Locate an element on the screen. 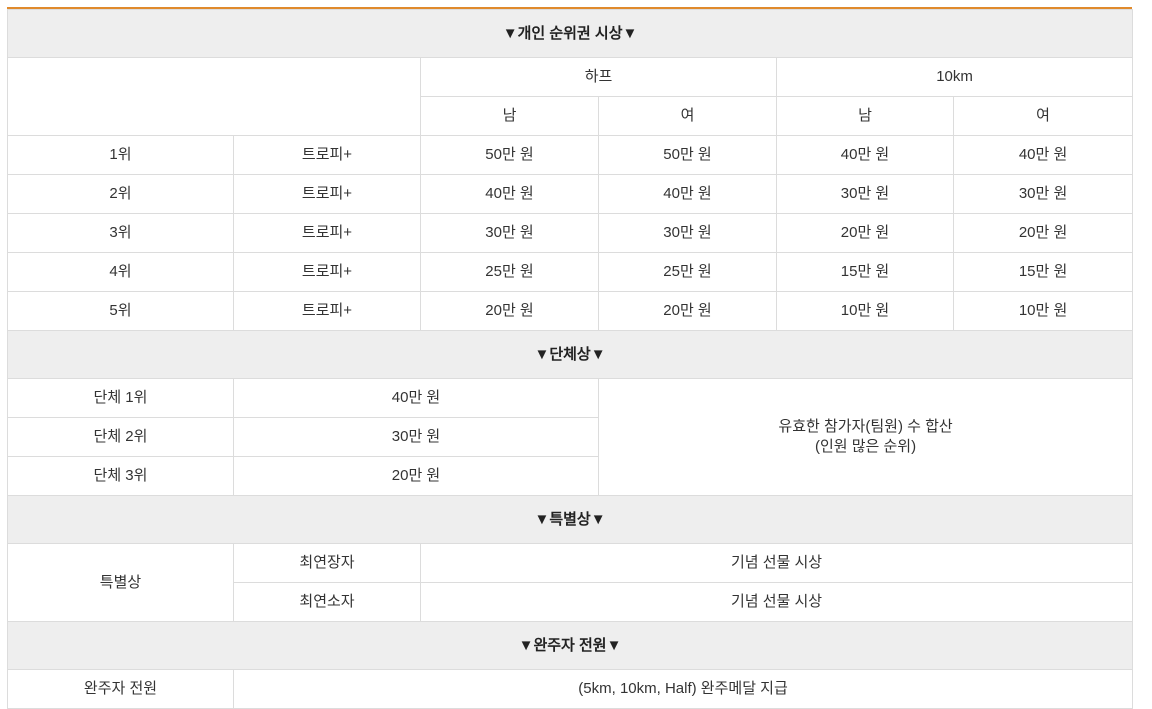 The height and width of the screenshot is (709, 1152). table-row: 완주자 전원 (5km, 10km, Half) 완주메달 지급 is located at coordinates (570, 689).